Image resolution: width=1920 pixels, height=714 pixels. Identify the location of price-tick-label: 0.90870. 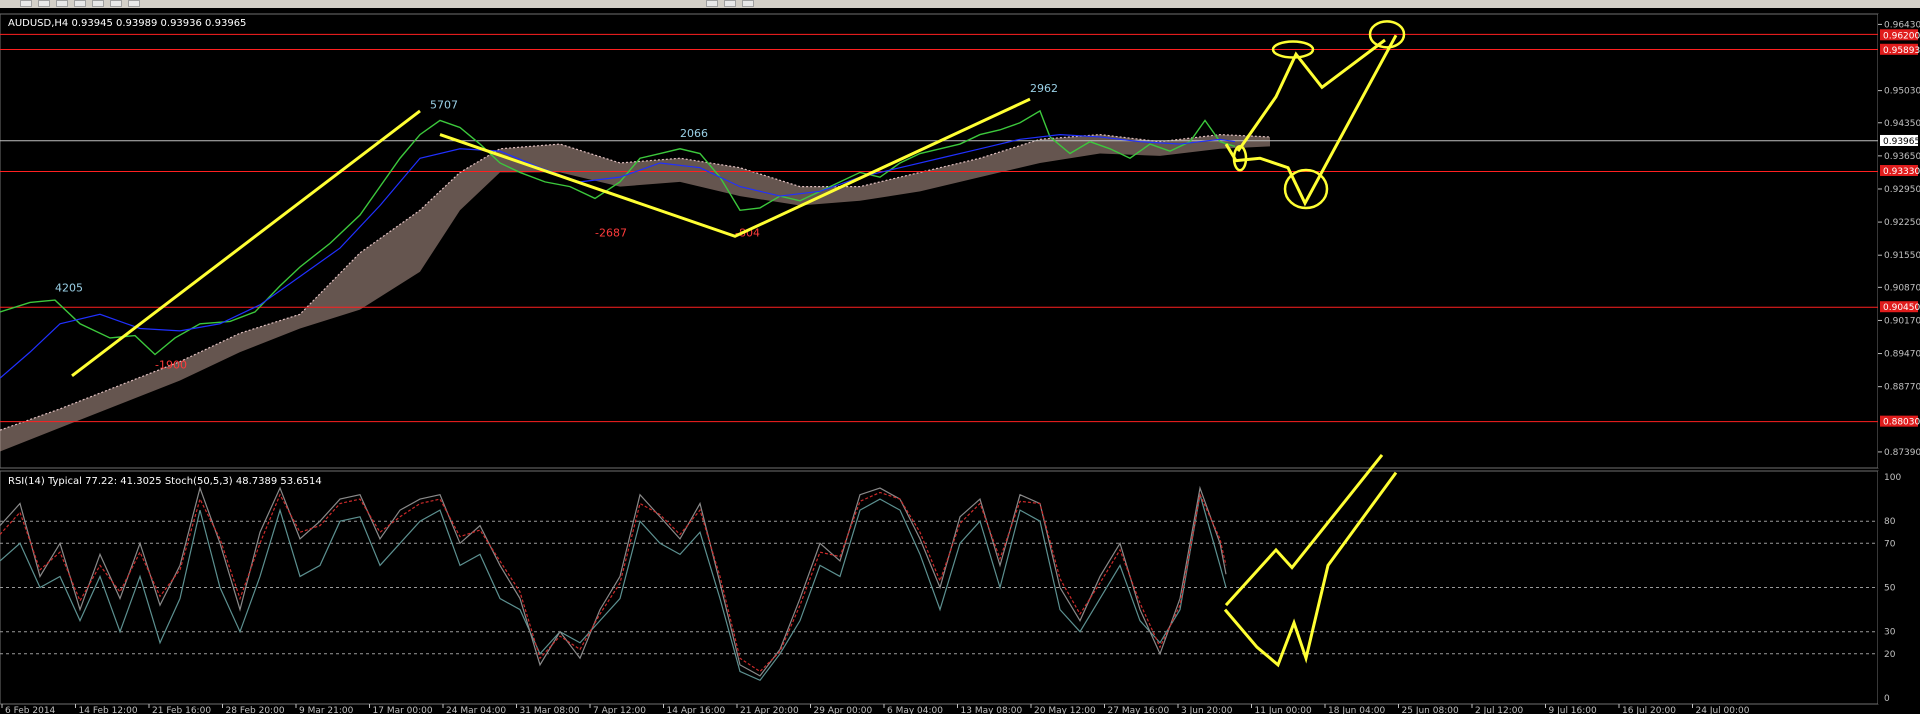
(1902, 288).